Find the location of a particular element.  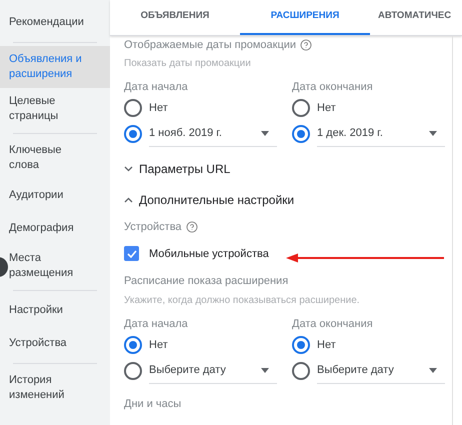

sidebar-item: Аудитории is located at coordinates (59, 195).